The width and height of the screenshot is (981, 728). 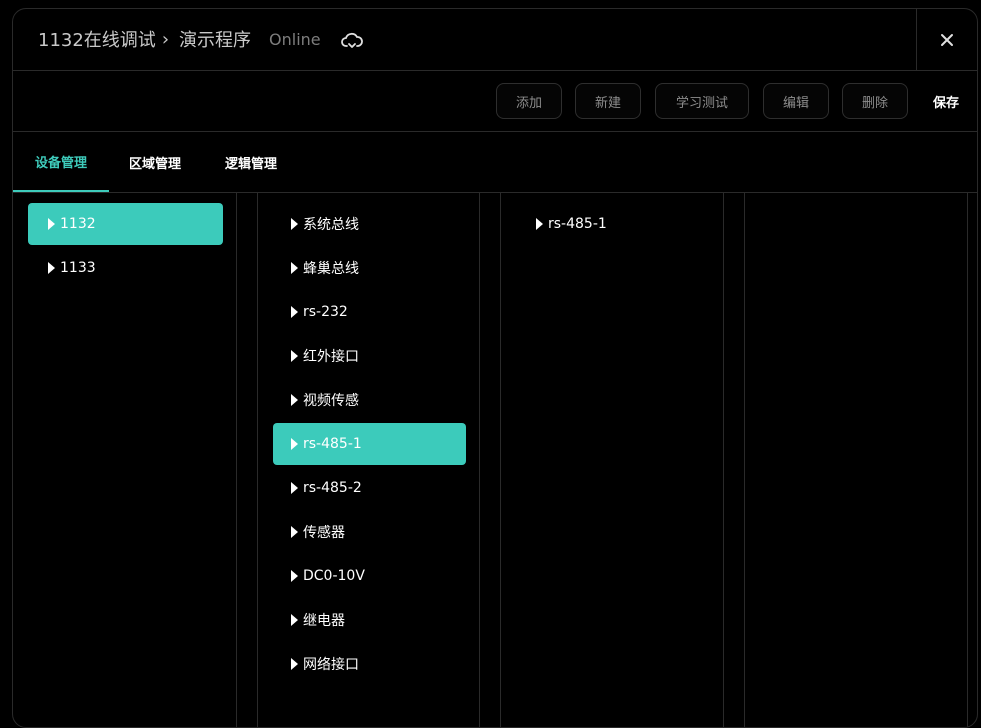 What do you see at coordinates (331, 269) in the screenshot?
I see `bus-label: 蜂巢总线` at bounding box center [331, 269].